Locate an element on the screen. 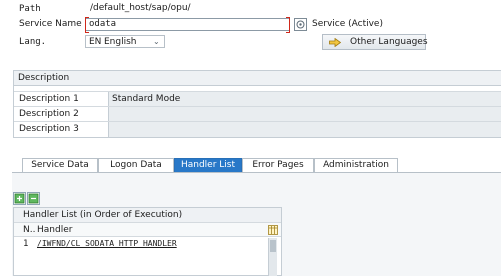 This screenshot has width=501, height=276. description-3-label: Description 3 is located at coordinates (61, 129).